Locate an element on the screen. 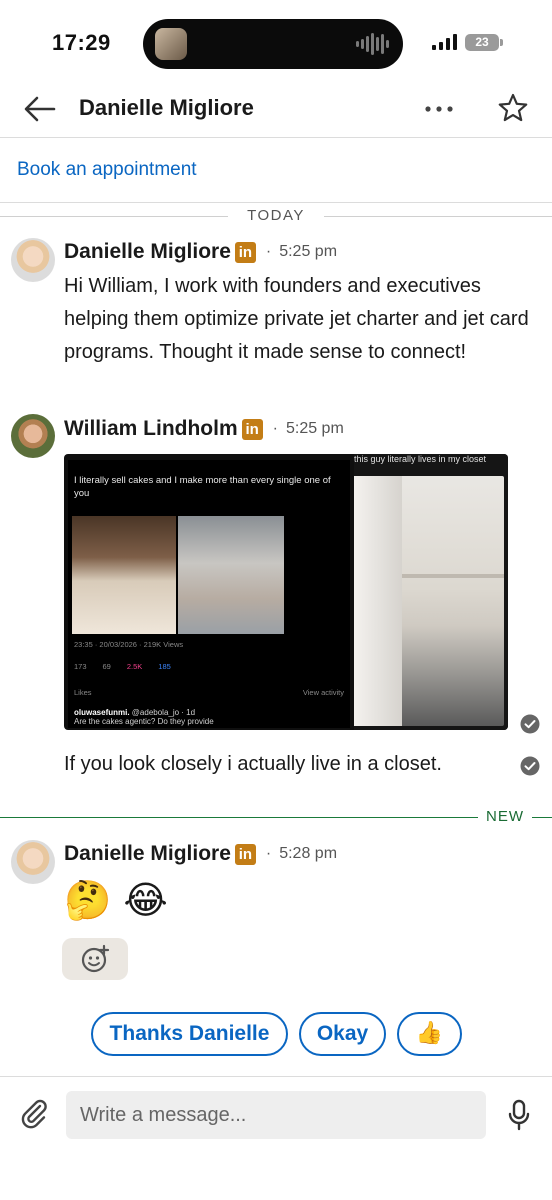 This screenshot has width=552, height=1200. bookmarks-count: 185 is located at coordinates (164, 666).